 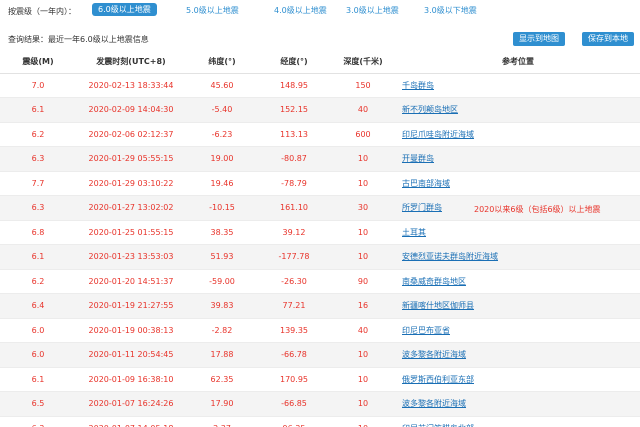 What do you see at coordinates (518, 134) in the screenshot?
I see `cell-location: 印尼爪哇岛附近海域` at bounding box center [518, 134].